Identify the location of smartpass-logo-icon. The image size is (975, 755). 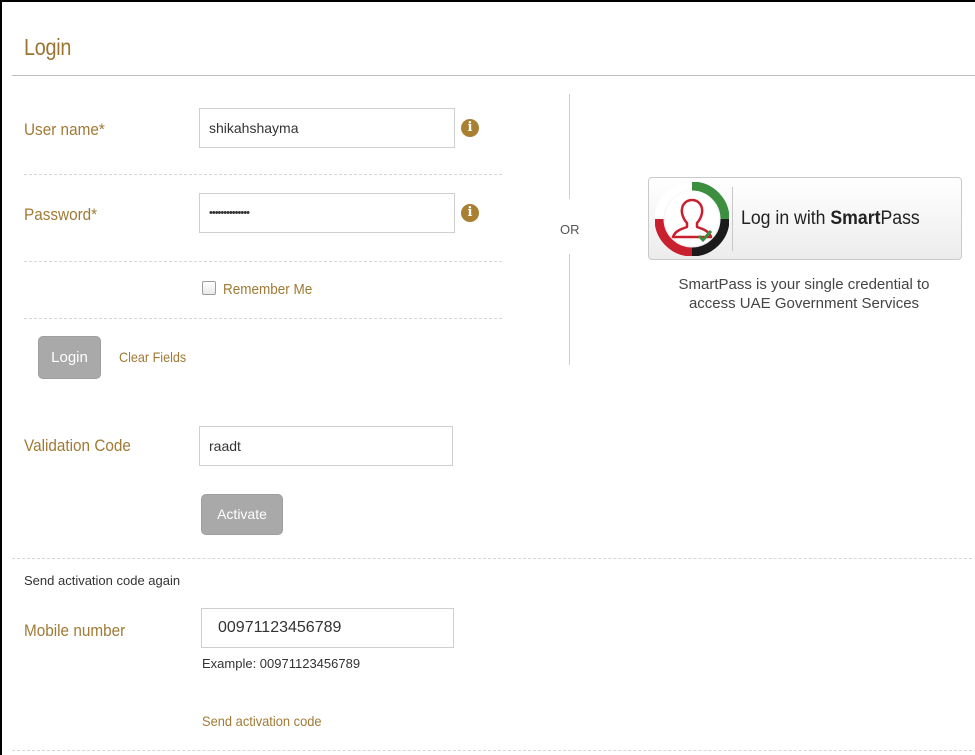
(692, 219).